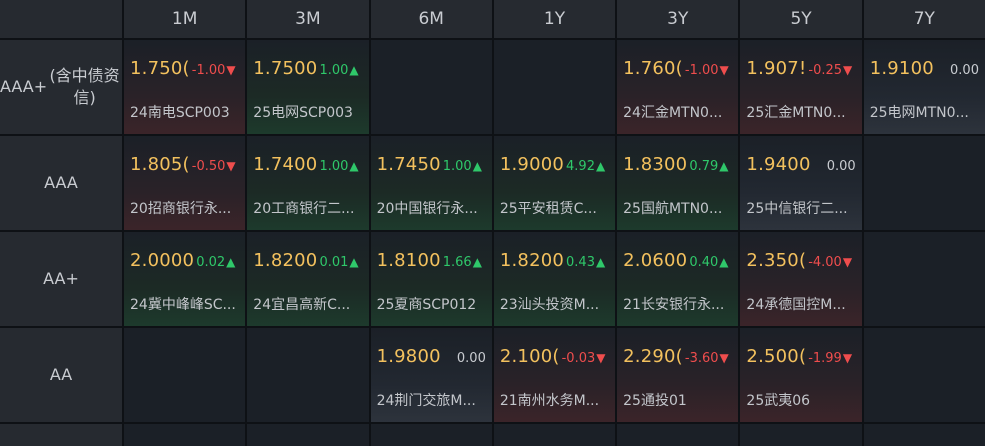  I want to click on yield-change-value: -0.50, so click(208, 166).